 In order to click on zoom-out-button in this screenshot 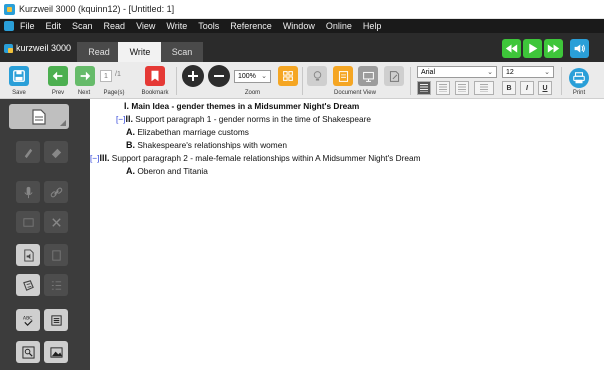, I will do `click(219, 76)`.